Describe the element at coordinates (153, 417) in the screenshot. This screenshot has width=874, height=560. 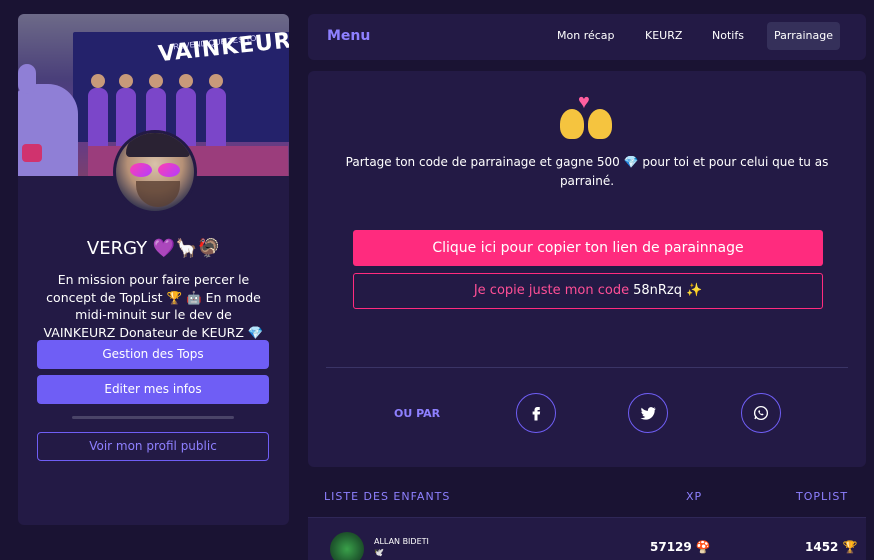
I see `divider` at that location.